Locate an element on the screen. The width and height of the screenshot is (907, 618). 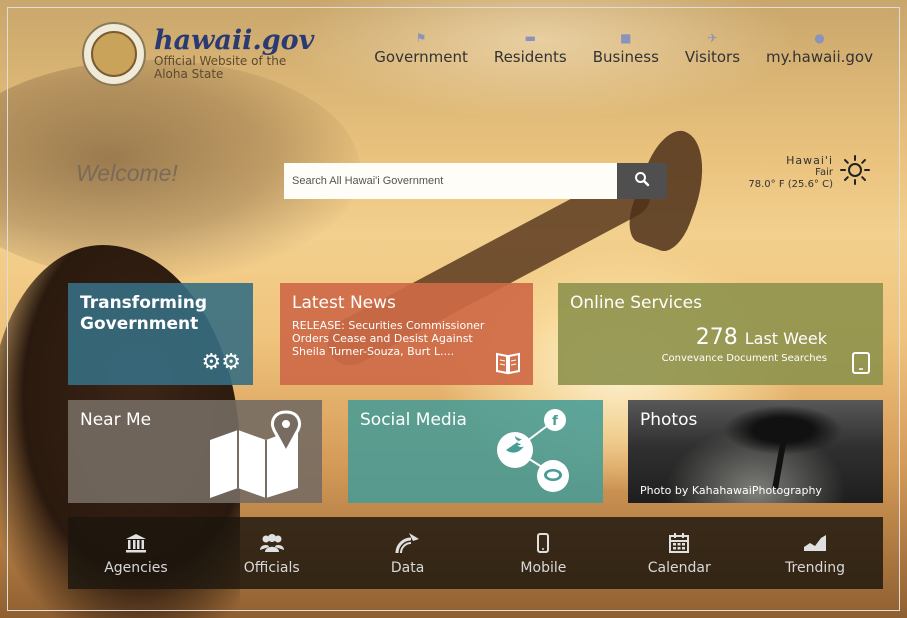
tile-title: Online Services is located at coordinates (636, 303).